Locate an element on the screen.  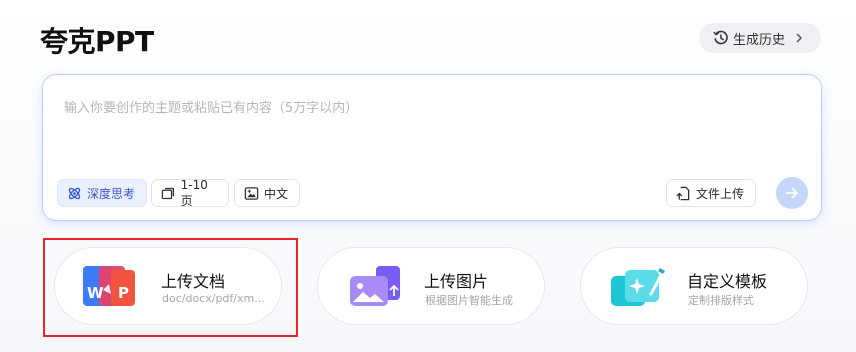
language-selector: 中文 is located at coordinates (267, 193).